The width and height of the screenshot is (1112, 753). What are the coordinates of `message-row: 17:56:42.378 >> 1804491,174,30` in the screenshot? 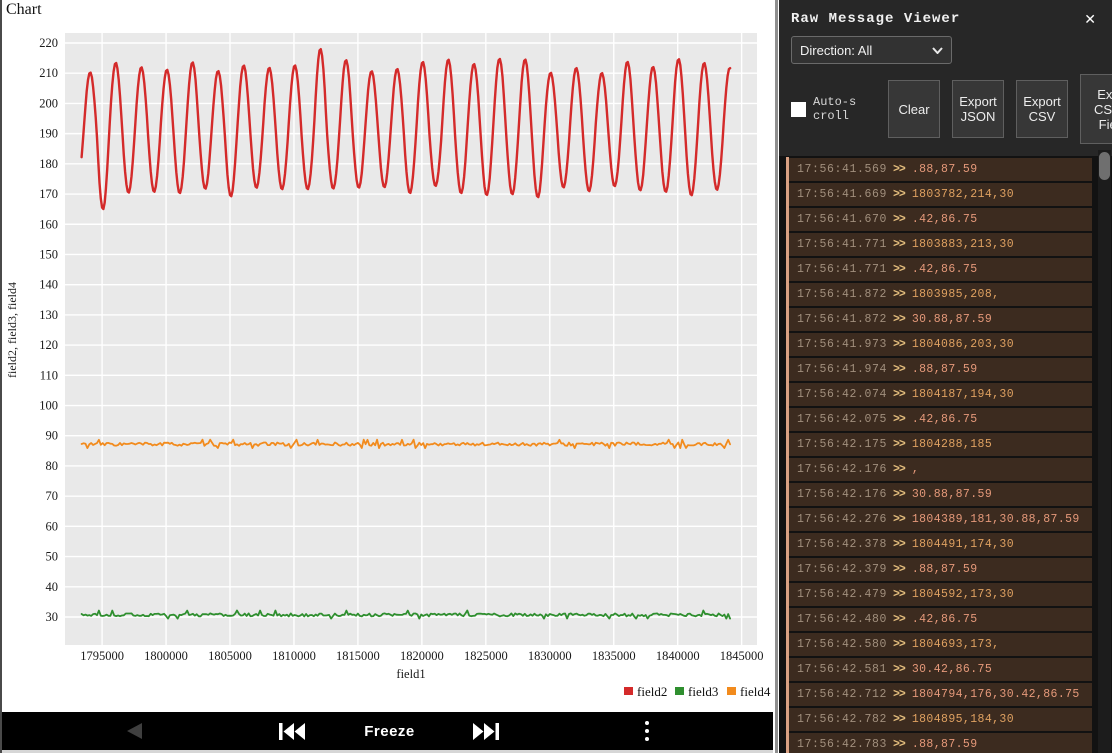 It's located at (939, 544).